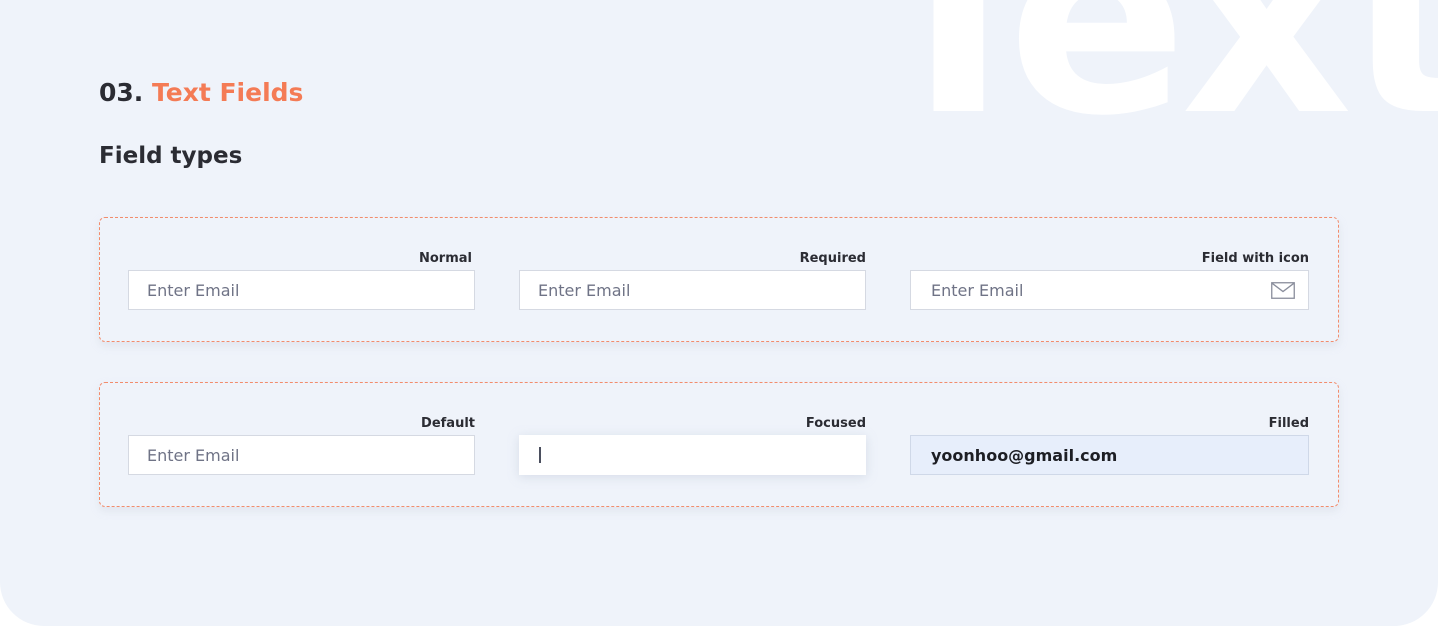 This screenshot has height=626, width=1438. Describe the element at coordinates (301, 290) in the screenshot. I see `normal-email-field: Enter Email` at that location.